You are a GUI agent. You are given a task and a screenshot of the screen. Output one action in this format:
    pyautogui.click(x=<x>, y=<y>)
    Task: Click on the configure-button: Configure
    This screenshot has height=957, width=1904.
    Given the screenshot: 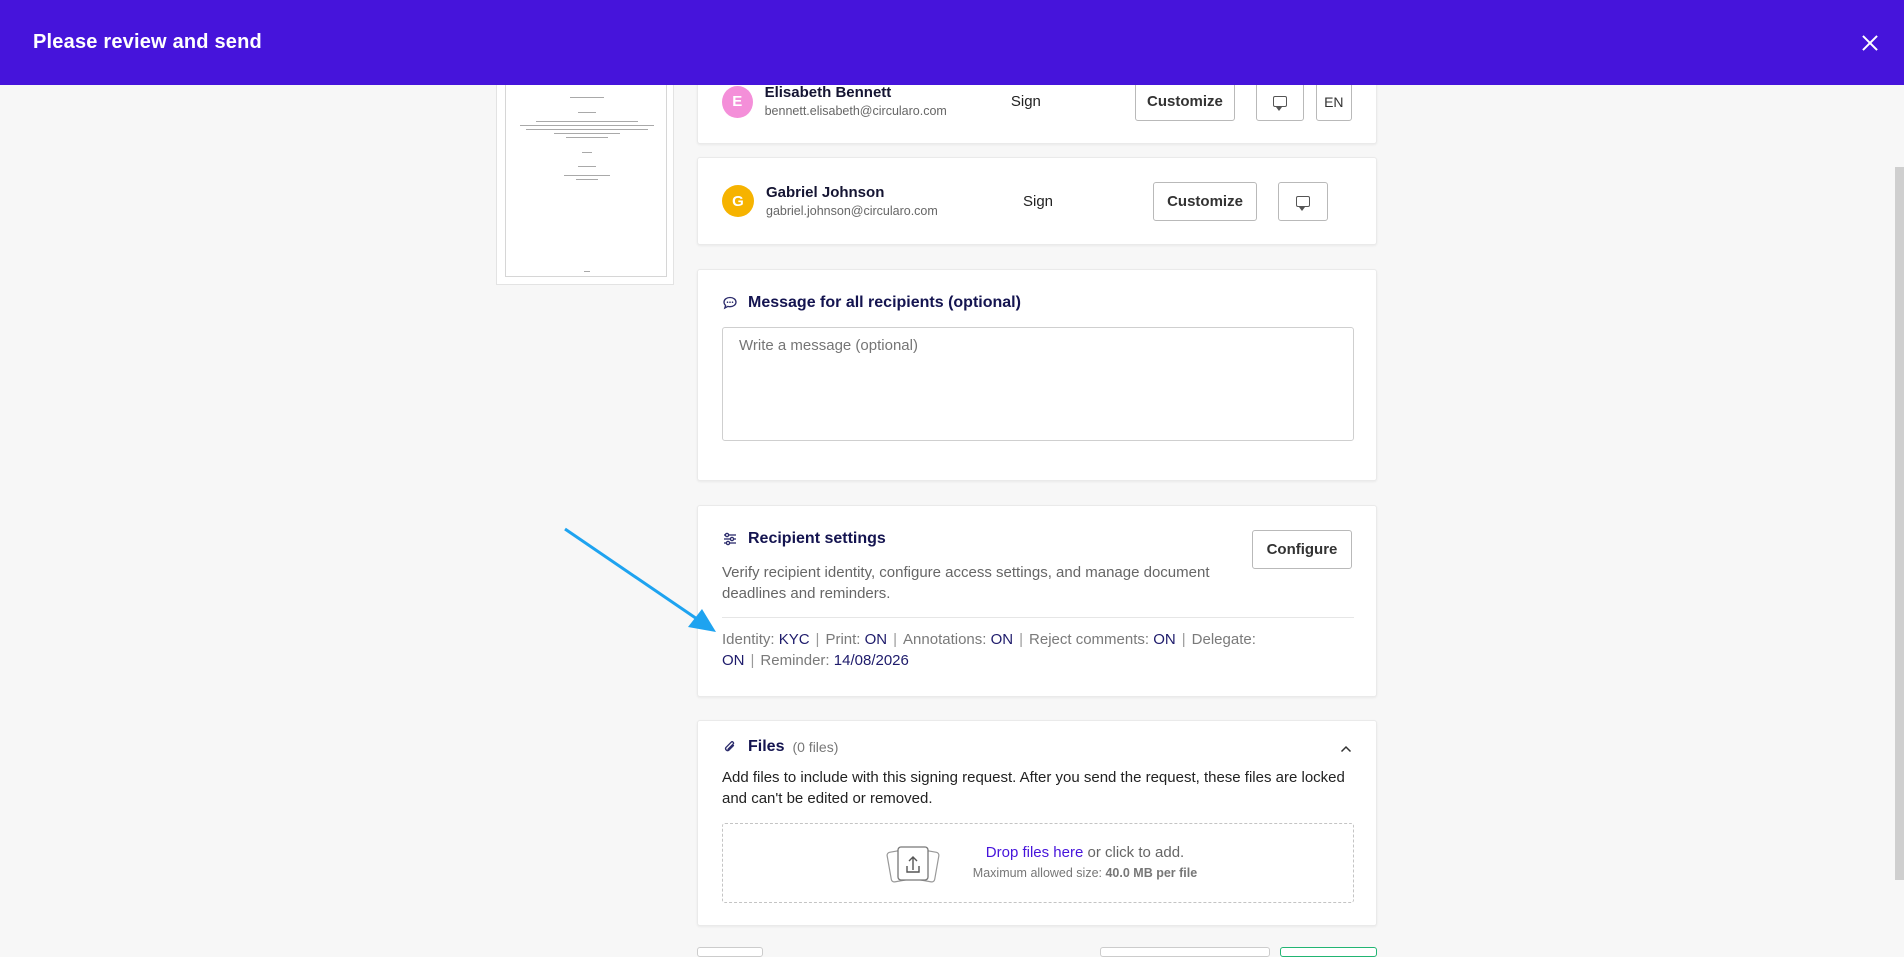 What is the action you would take?
    pyautogui.click(x=1302, y=549)
    